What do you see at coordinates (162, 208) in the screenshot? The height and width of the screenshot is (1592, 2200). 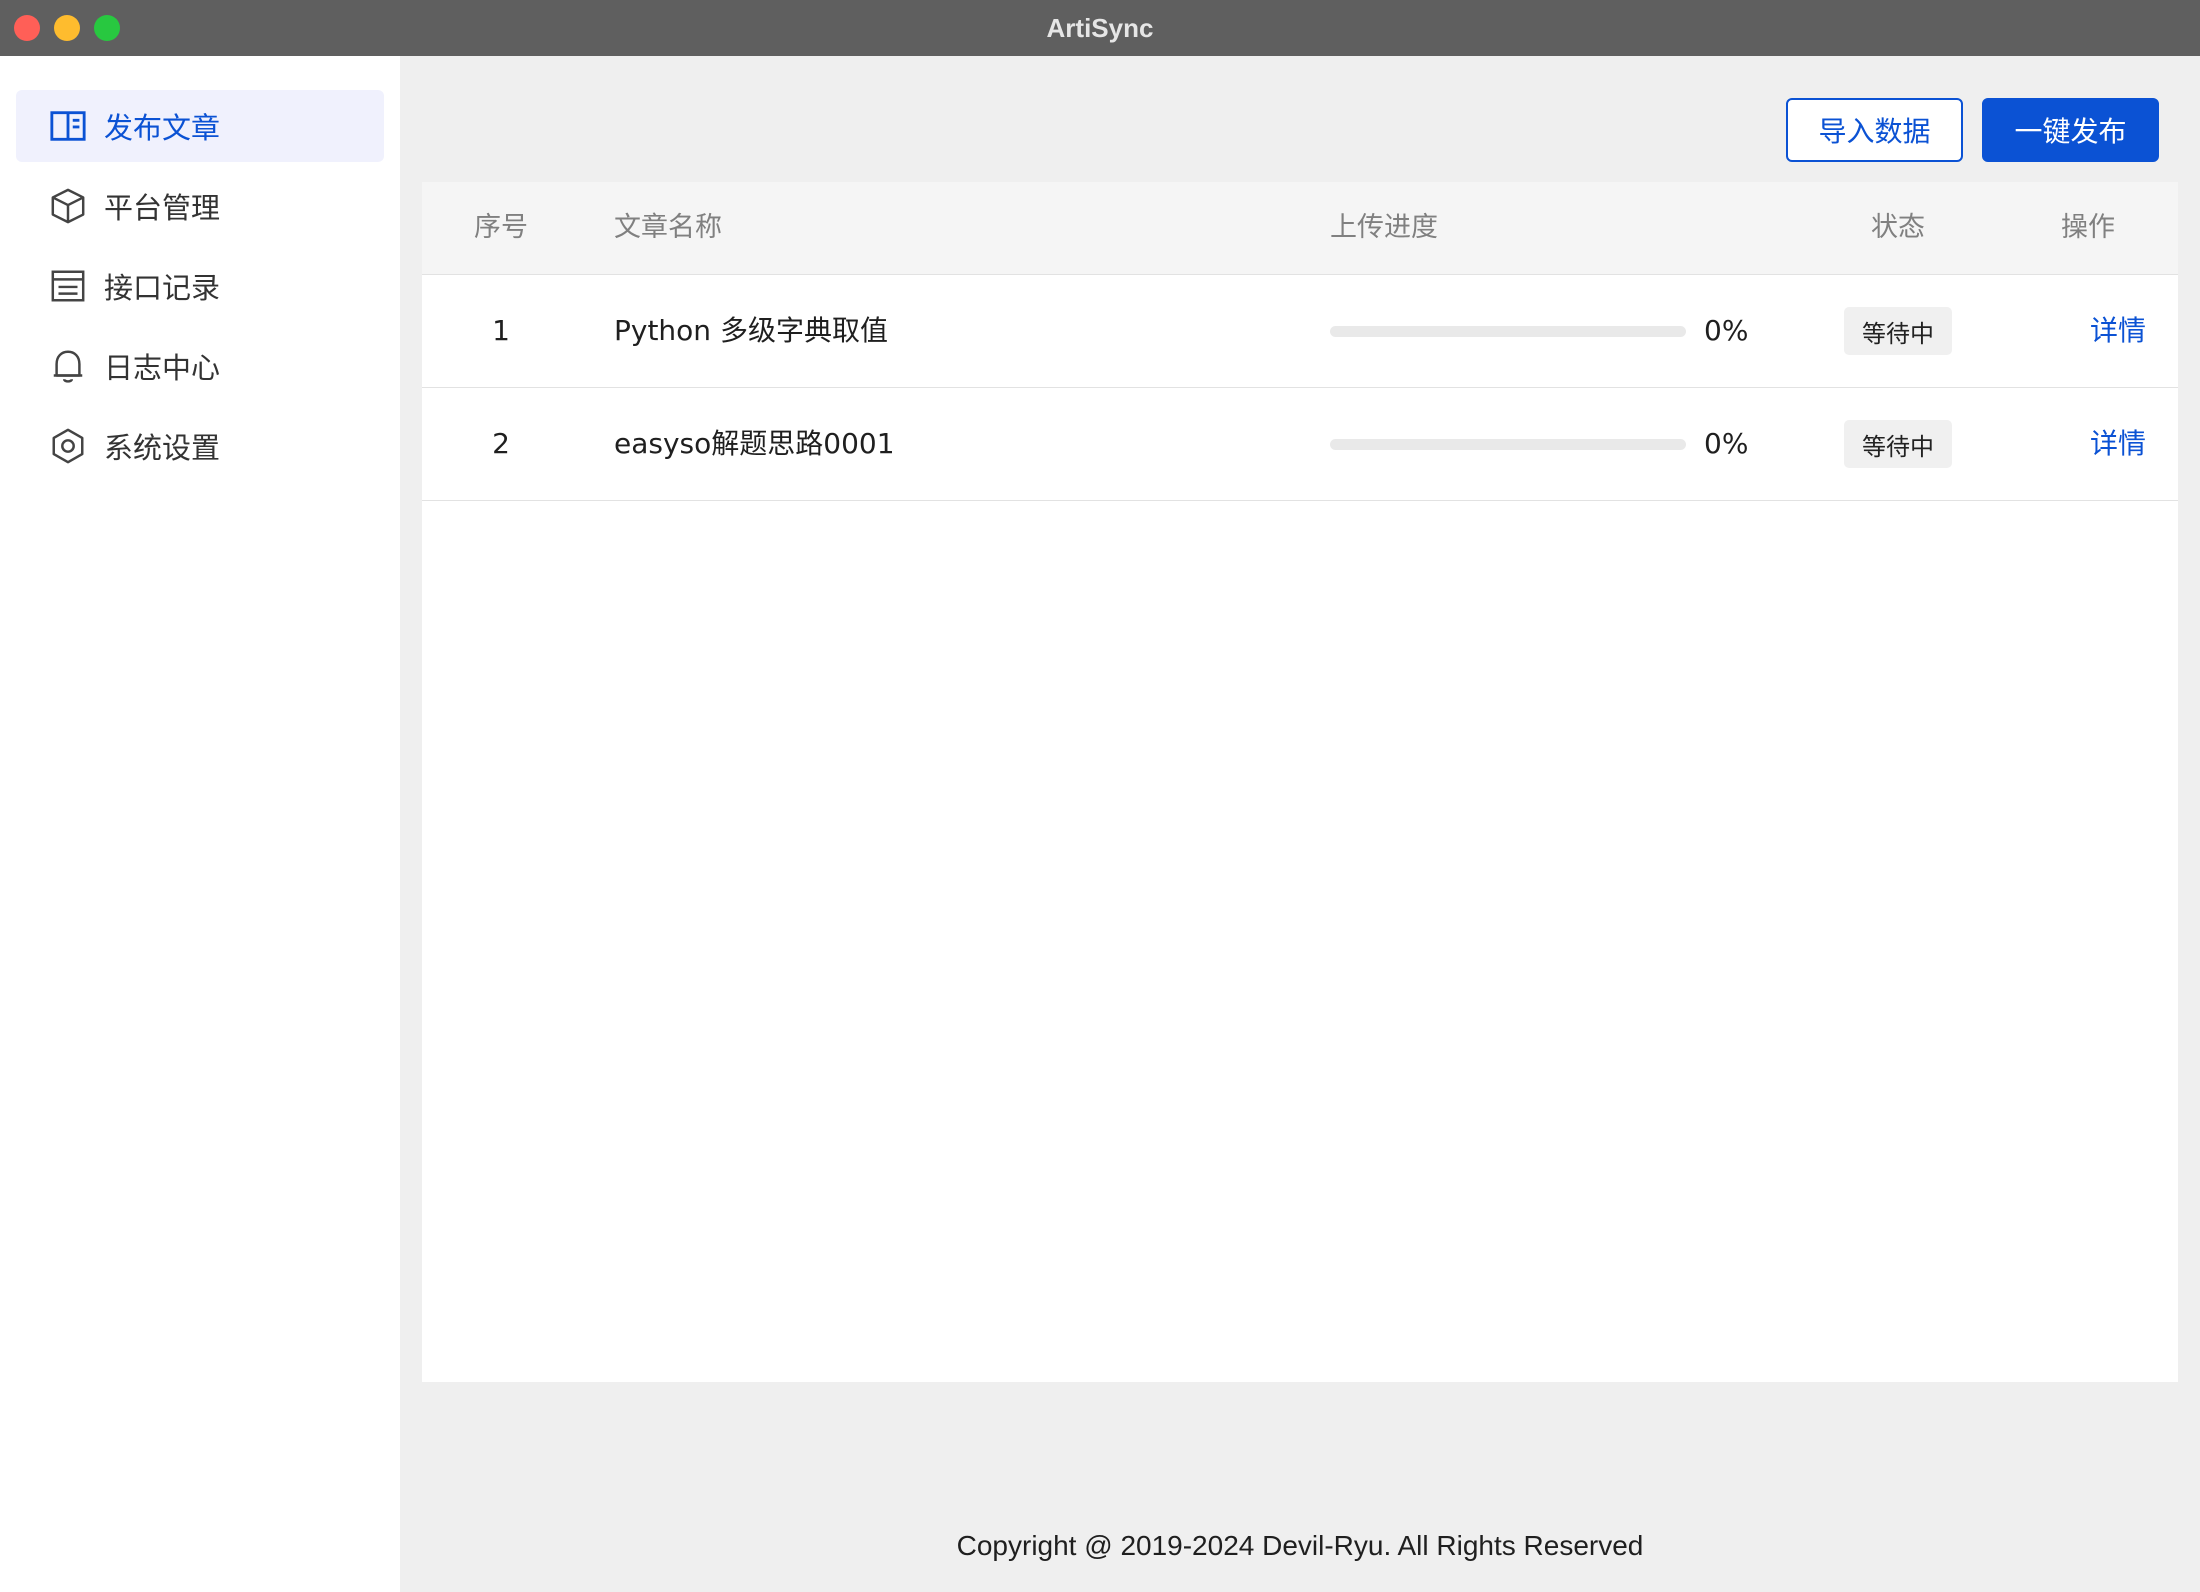 I see `sidebar-item-label: 平台管理` at bounding box center [162, 208].